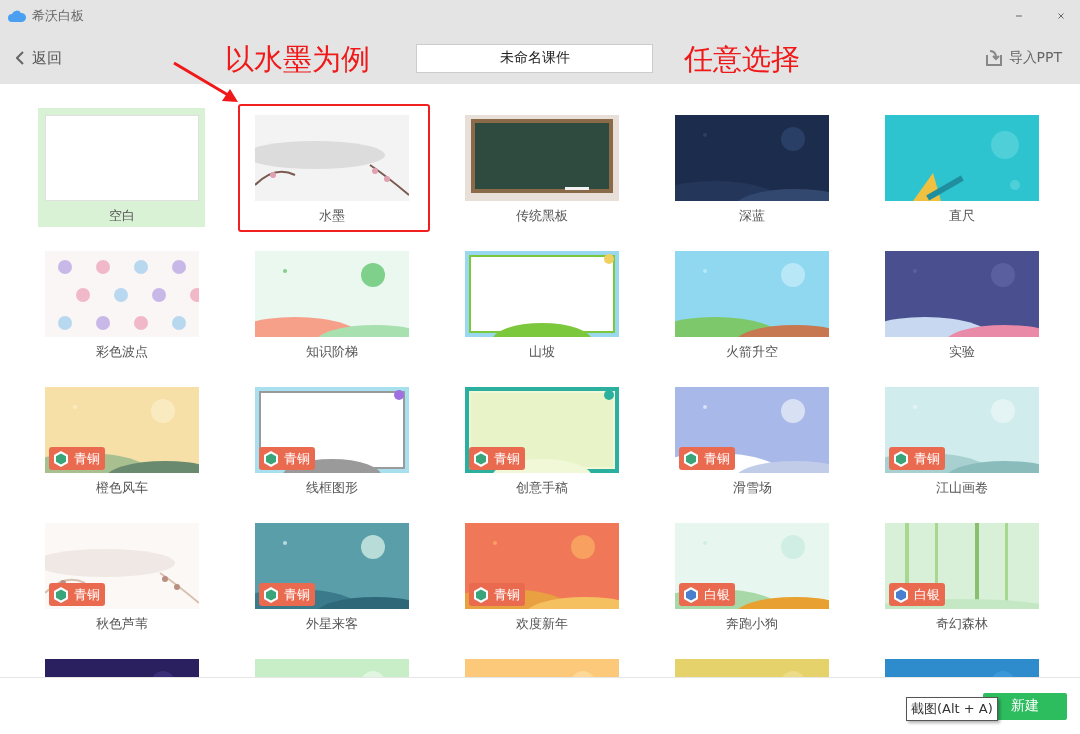 The height and width of the screenshot is (734, 1080). Describe the element at coordinates (742, 59) in the screenshot. I see `annotation-text: 任意选择` at that location.